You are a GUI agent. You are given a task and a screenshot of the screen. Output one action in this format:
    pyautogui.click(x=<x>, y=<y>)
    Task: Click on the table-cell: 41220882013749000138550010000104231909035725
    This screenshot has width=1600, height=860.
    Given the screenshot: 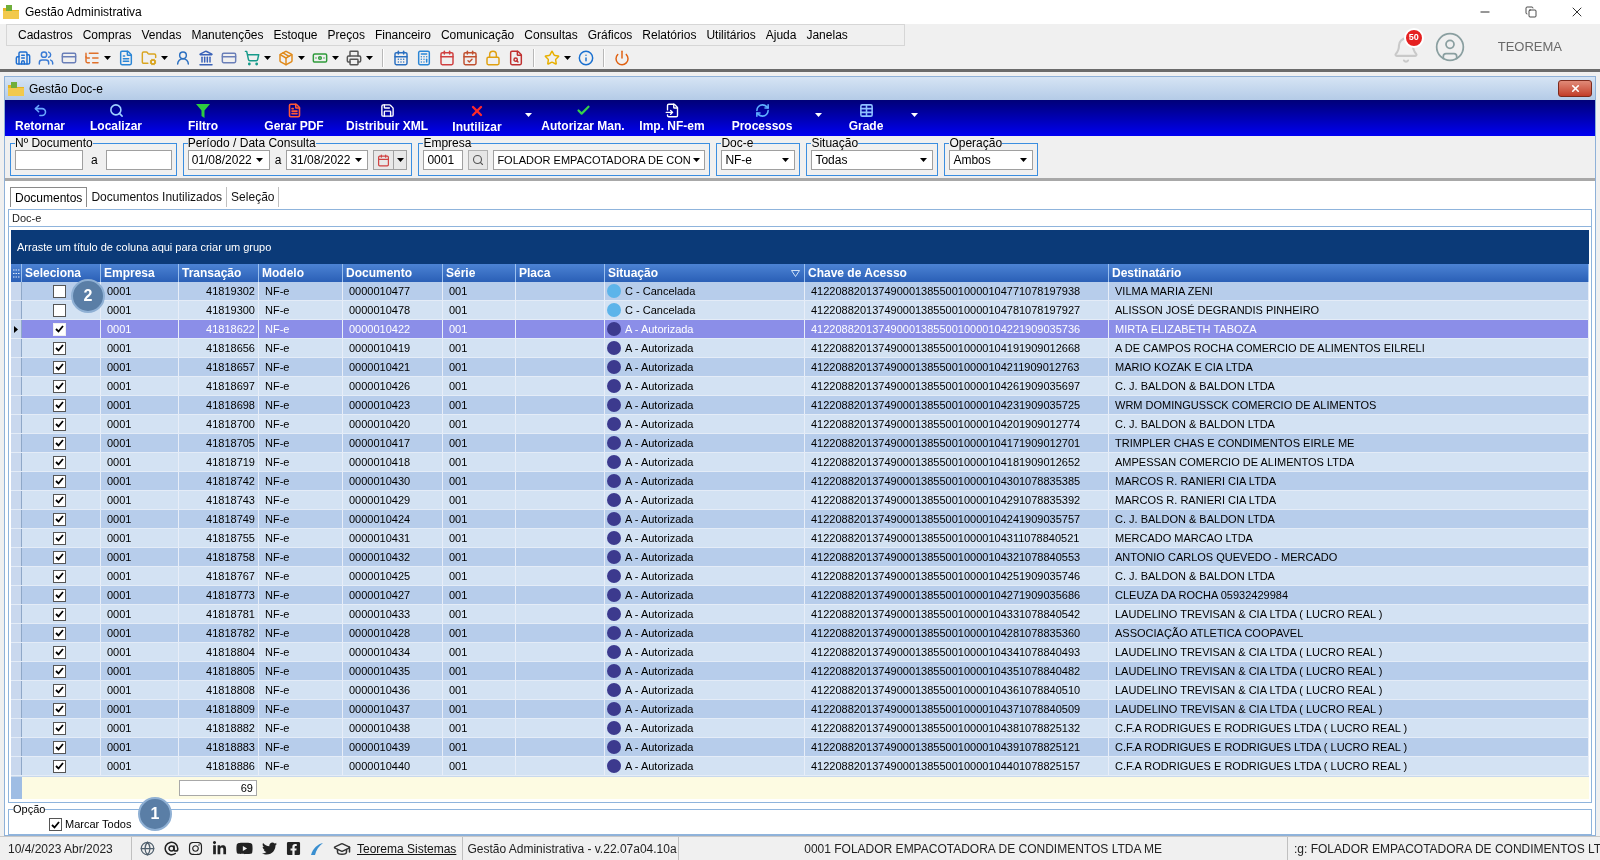 What is the action you would take?
    pyautogui.click(x=957, y=405)
    